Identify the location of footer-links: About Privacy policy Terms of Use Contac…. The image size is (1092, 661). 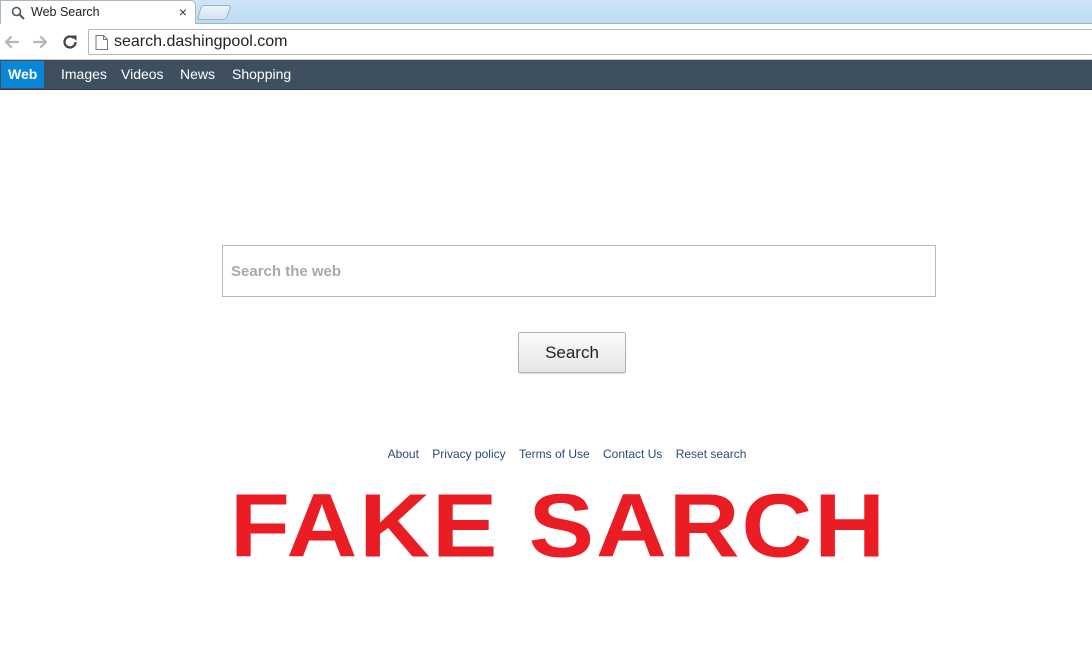
(546, 454).